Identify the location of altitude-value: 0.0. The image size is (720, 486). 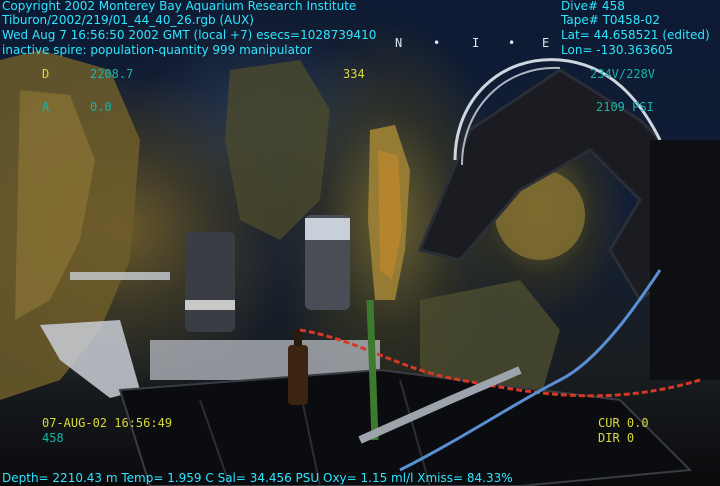
(101, 107).